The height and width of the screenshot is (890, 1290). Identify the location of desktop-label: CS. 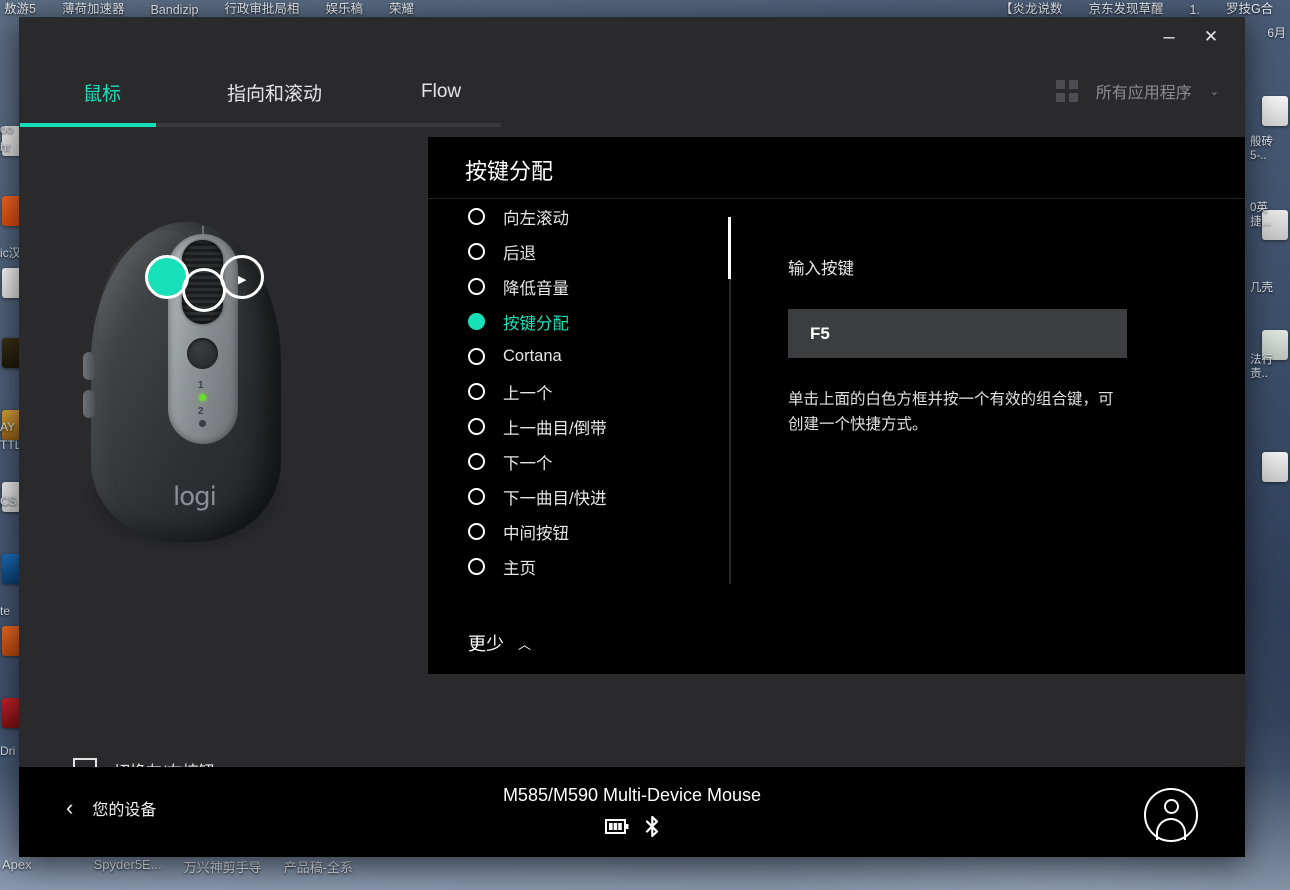
(8, 501).